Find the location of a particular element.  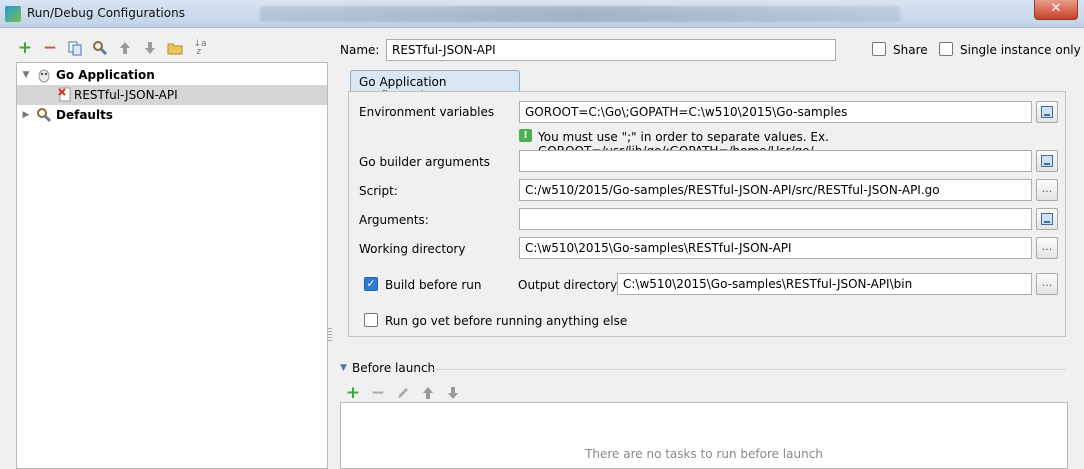

name-field: RESTful-JSON-API is located at coordinates (611, 50).